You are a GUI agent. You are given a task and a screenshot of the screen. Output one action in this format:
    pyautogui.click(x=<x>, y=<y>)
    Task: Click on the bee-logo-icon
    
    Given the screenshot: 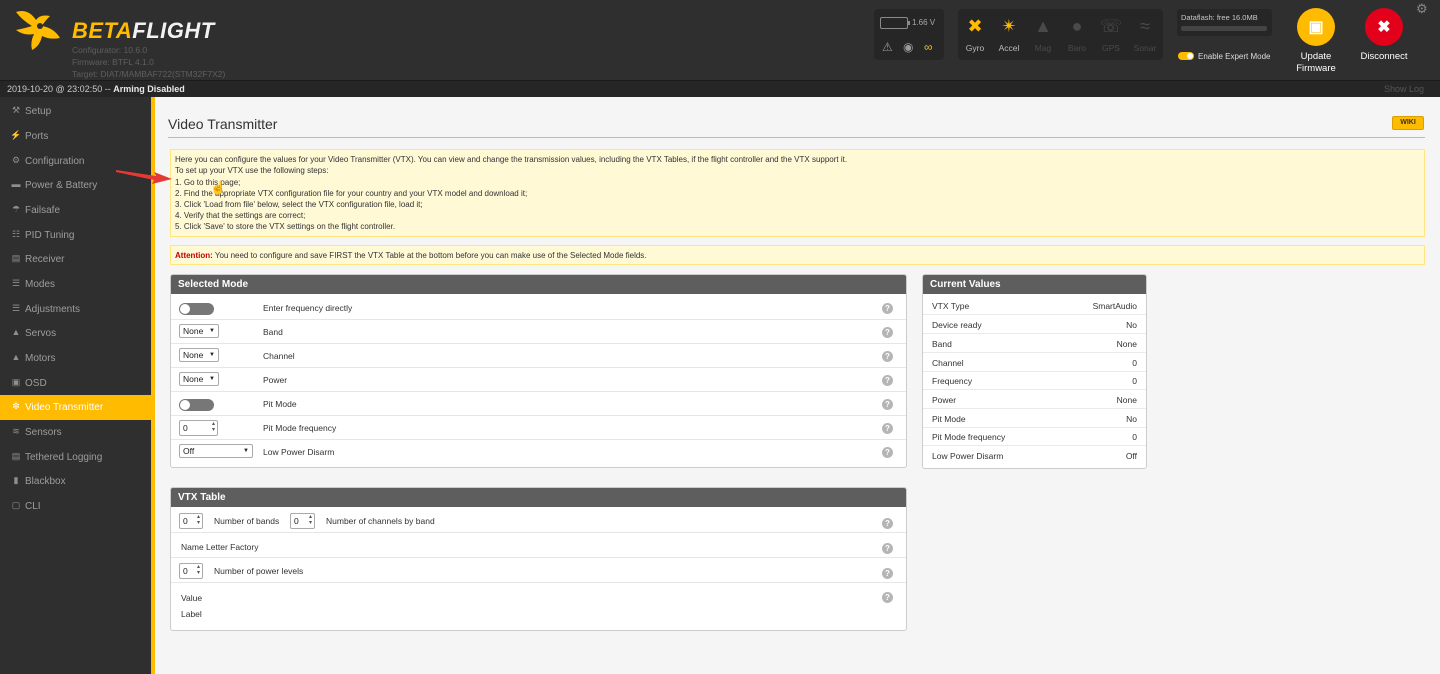 What is the action you would take?
    pyautogui.click(x=38, y=30)
    